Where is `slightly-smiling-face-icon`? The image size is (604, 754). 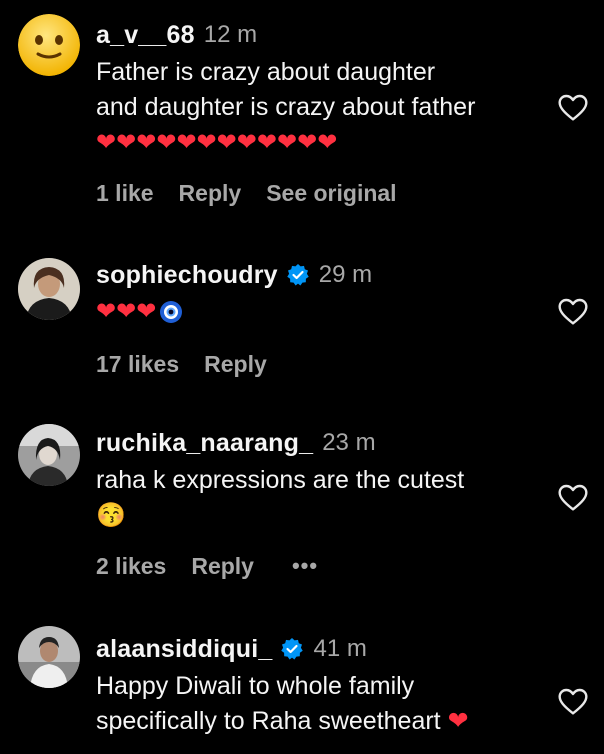
slightly-smiling-face-icon is located at coordinates (49, 45).